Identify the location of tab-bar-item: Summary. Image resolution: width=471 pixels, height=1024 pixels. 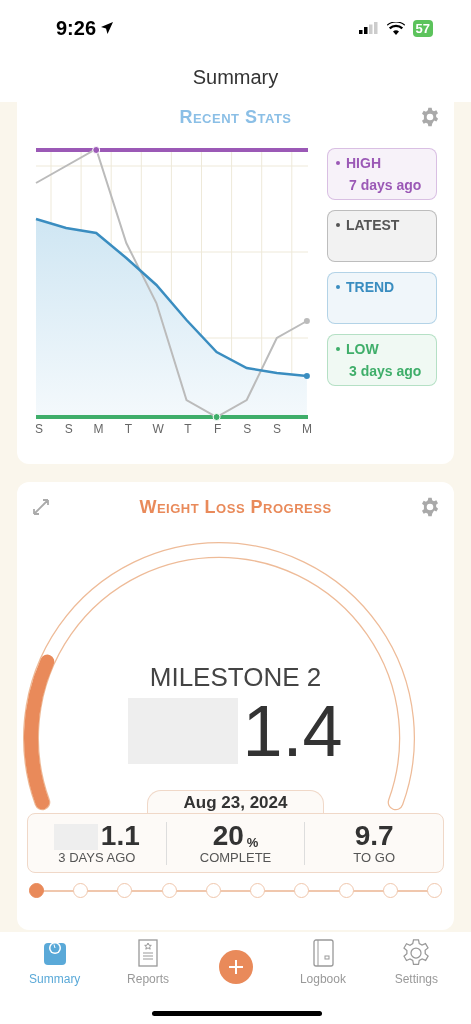
(55, 978).